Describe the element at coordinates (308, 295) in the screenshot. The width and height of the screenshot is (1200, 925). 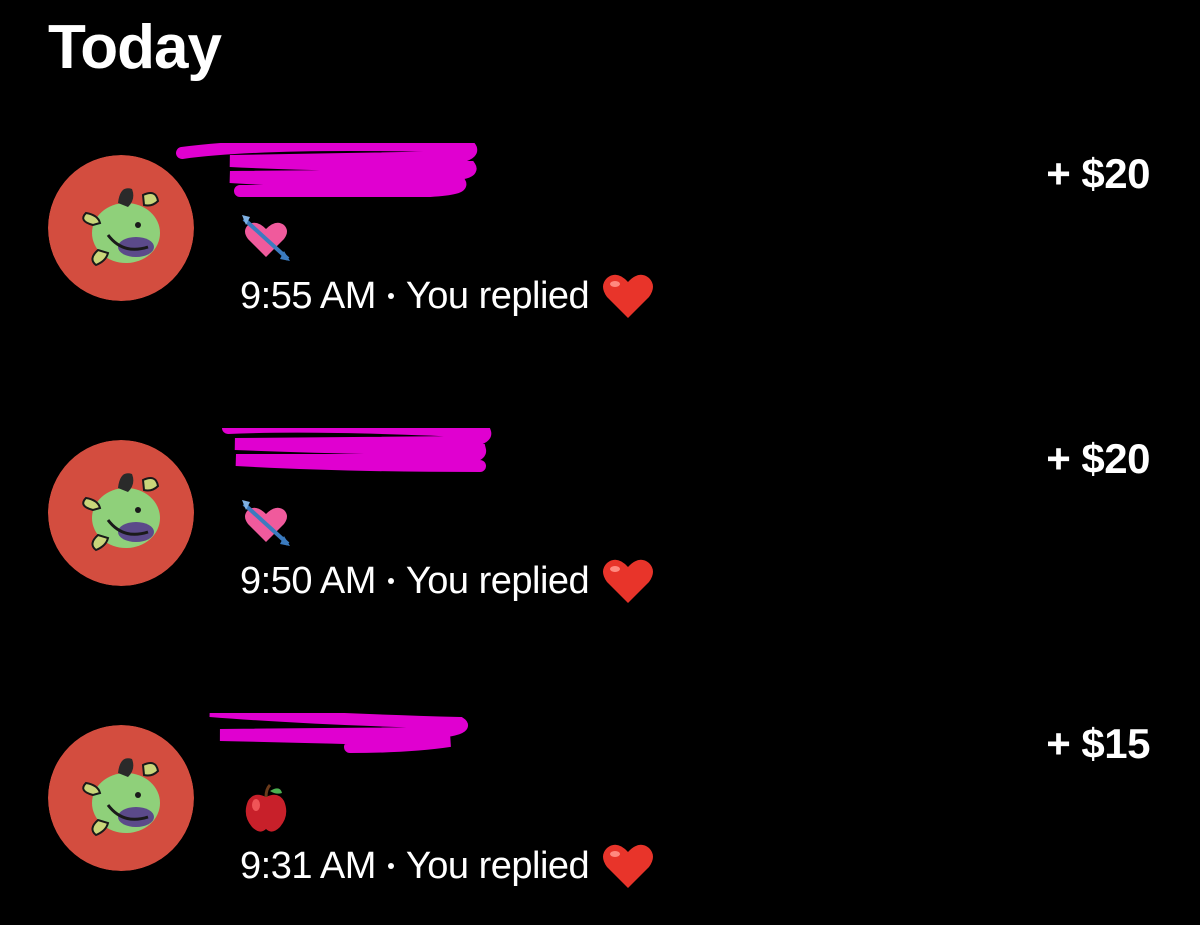
I see `timestamp: 9:55 AM` at that location.